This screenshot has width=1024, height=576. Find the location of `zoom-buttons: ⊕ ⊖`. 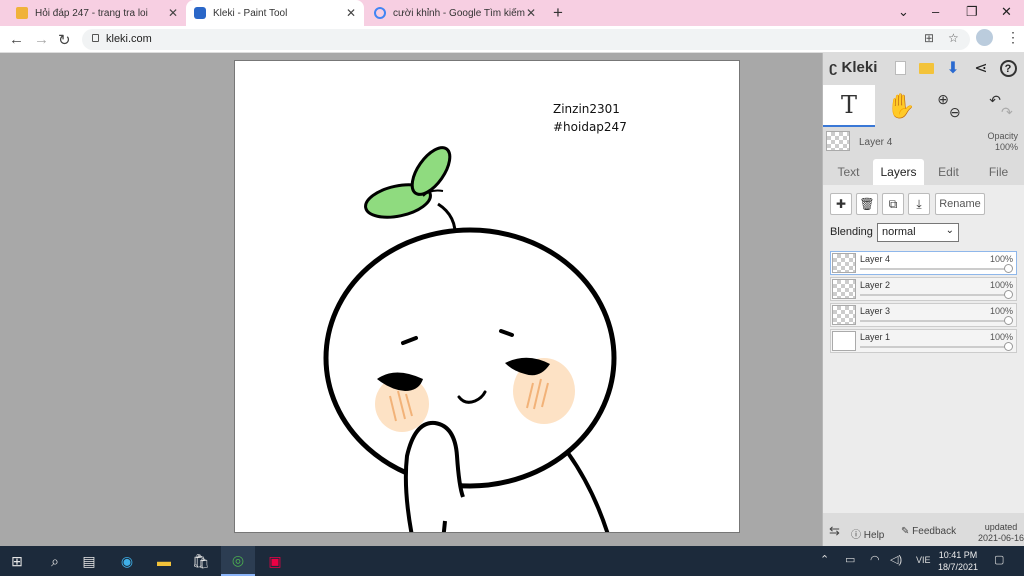

zoom-buttons: ⊕ ⊖ is located at coordinates (949, 106).